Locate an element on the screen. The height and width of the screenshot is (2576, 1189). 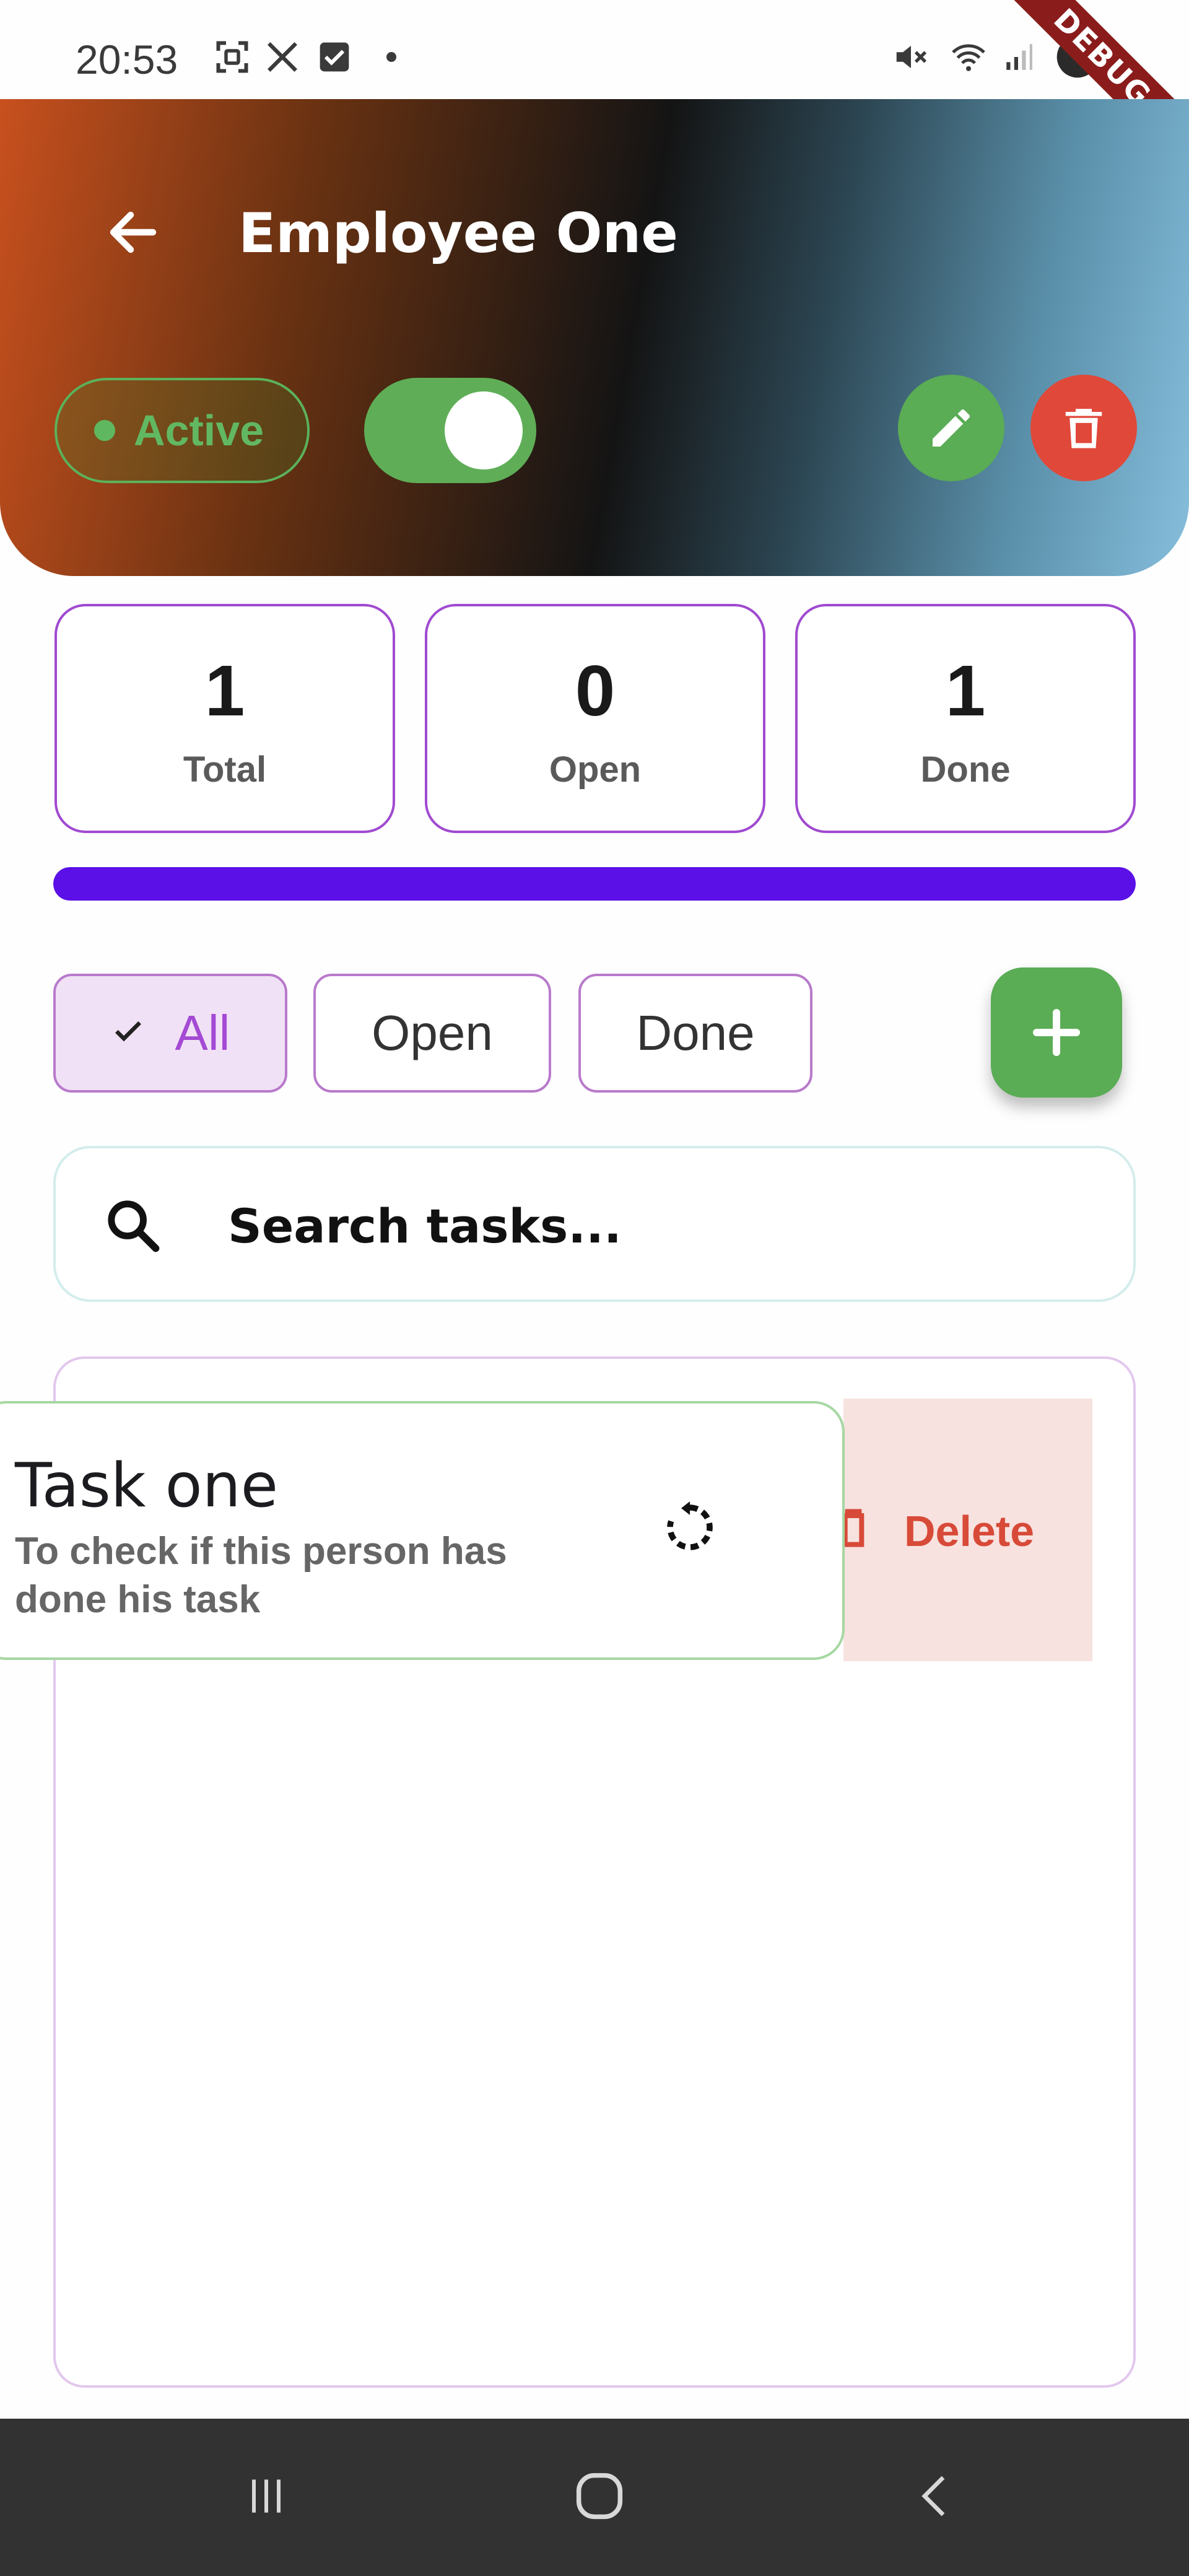
stat-total-label: Total is located at coordinates (225, 769).